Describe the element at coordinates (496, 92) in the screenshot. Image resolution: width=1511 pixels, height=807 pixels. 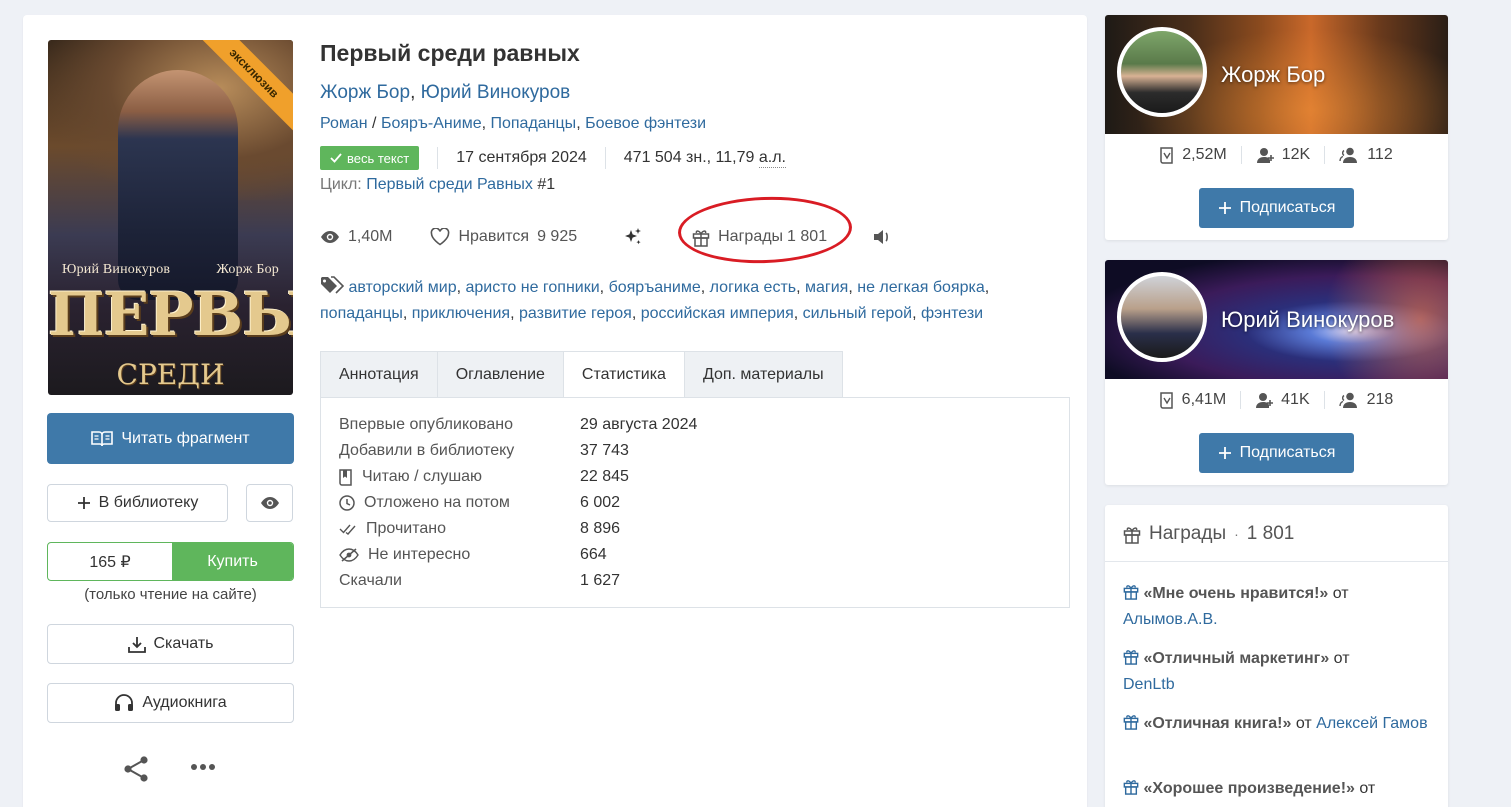
I see `author-link: Юрий Винокуров` at that location.